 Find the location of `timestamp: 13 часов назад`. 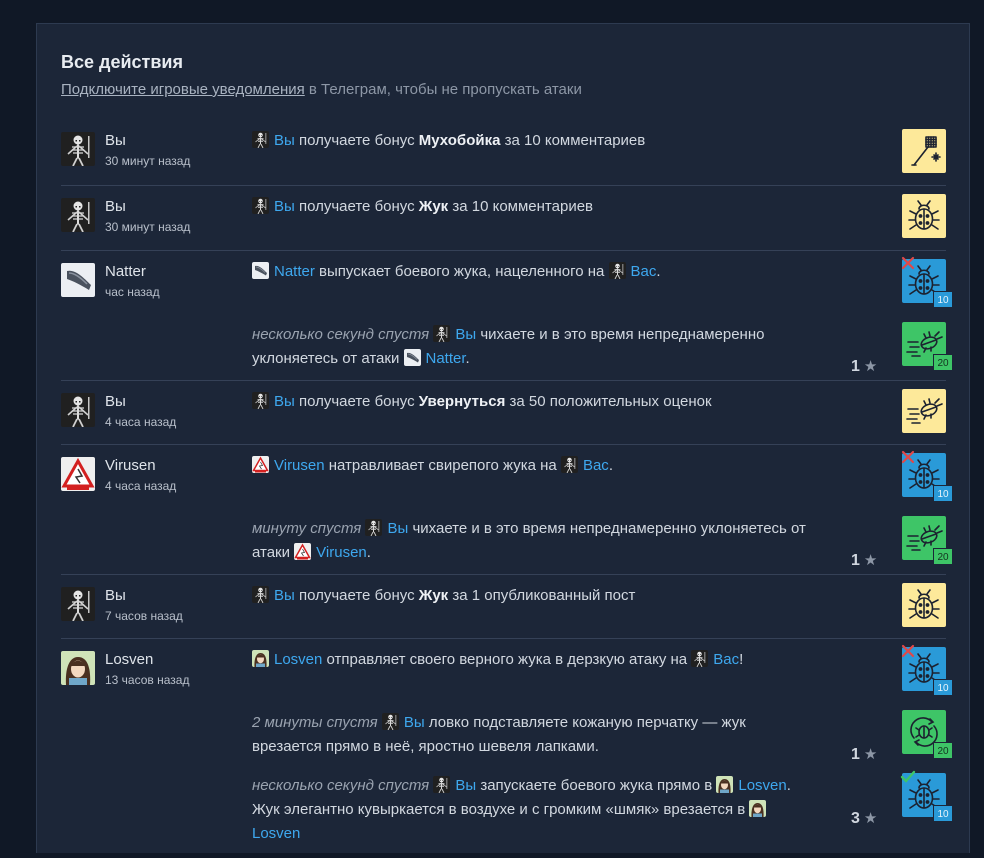

timestamp: 13 часов назад is located at coordinates (147, 680).